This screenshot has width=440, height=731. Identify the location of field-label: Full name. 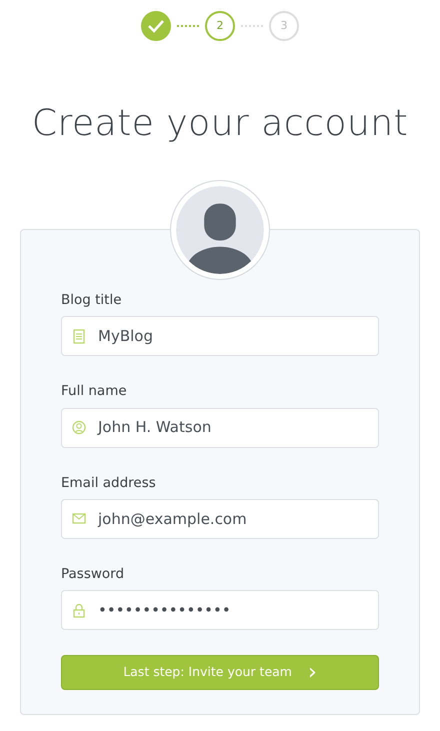
(94, 392).